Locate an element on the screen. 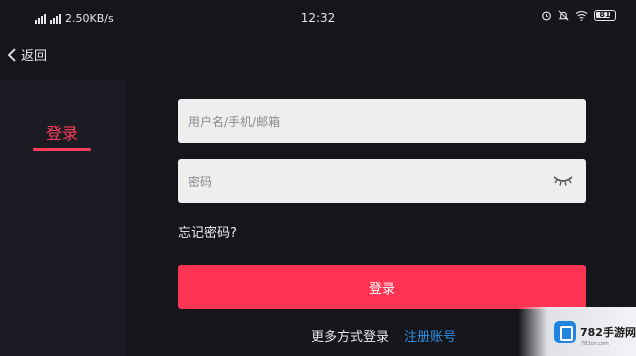 The width and height of the screenshot is (636, 356). chevron-left-icon is located at coordinates (11, 54).